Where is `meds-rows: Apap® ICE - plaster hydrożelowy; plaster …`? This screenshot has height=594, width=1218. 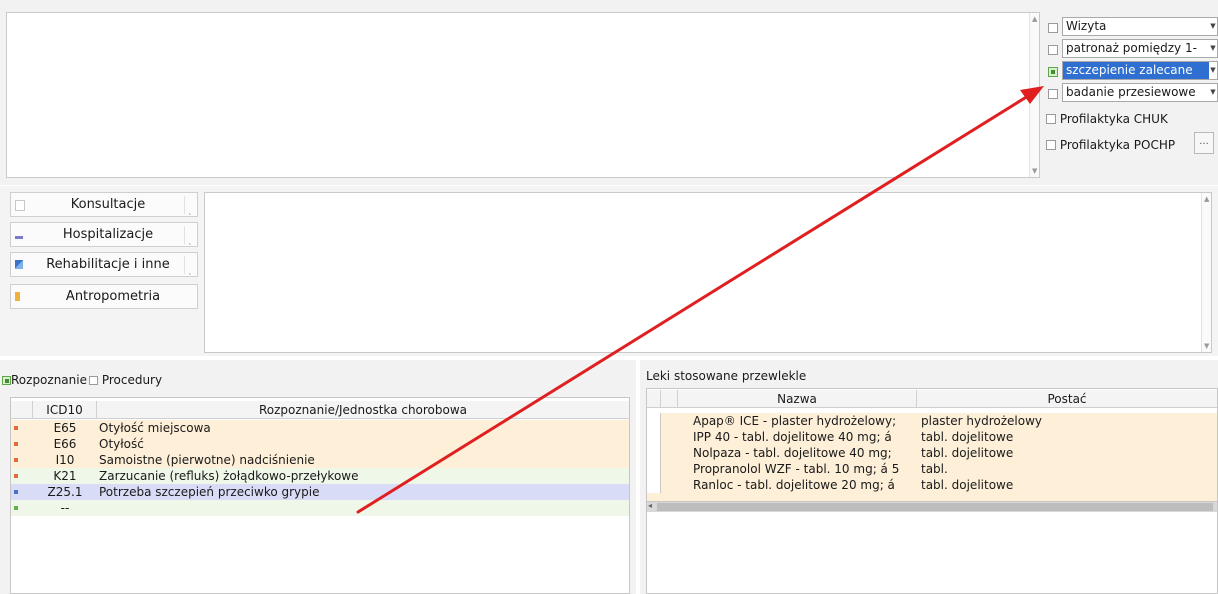
meds-rows: Apap® ICE - plaster hydrożelowy; plaster … is located at coordinates (932, 457).